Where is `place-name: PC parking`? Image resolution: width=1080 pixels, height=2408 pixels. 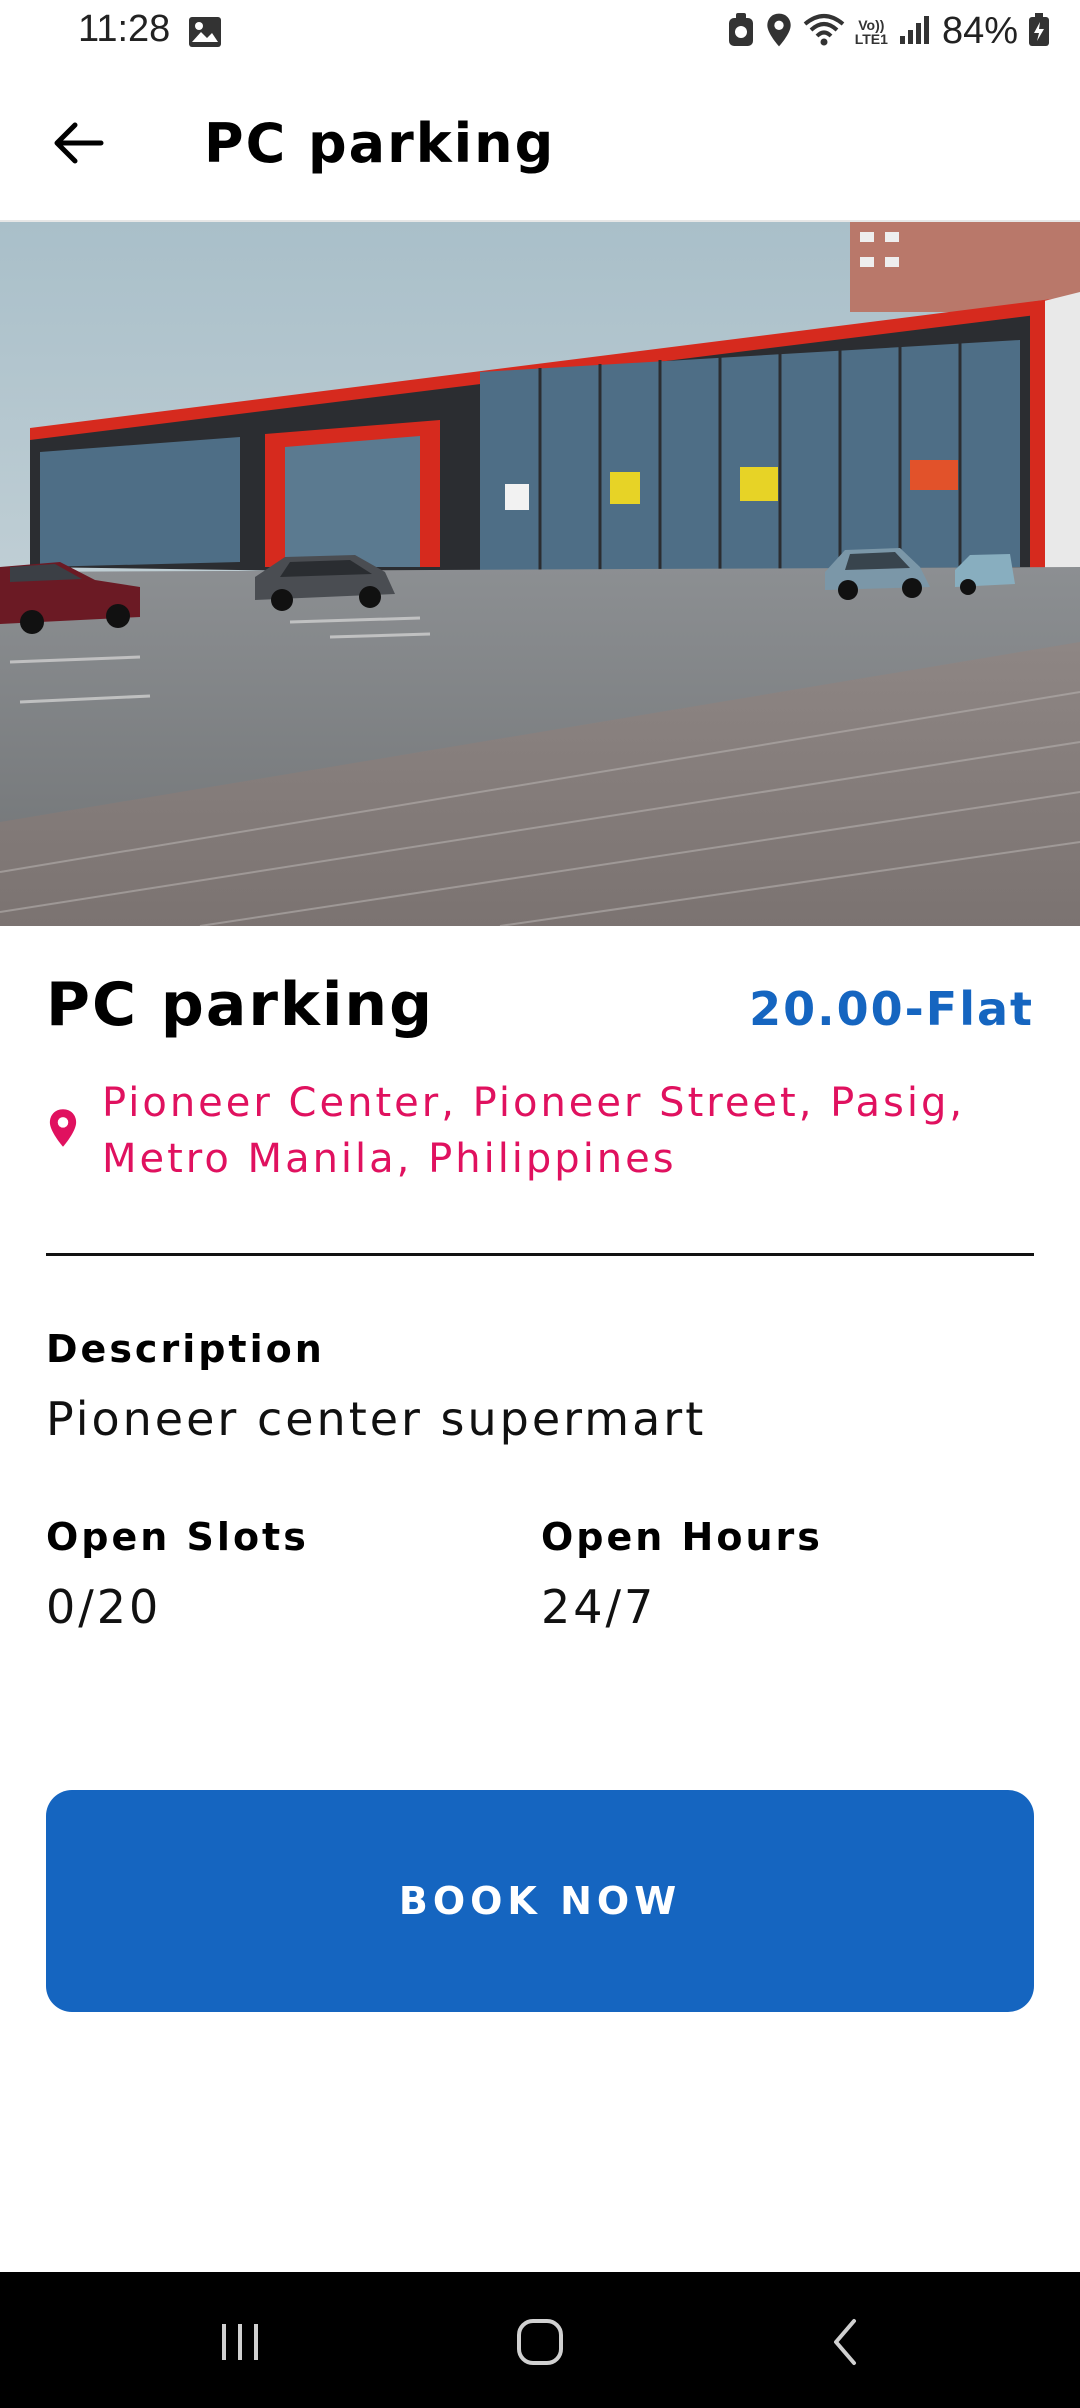 place-name: PC parking is located at coordinates (240, 1005).